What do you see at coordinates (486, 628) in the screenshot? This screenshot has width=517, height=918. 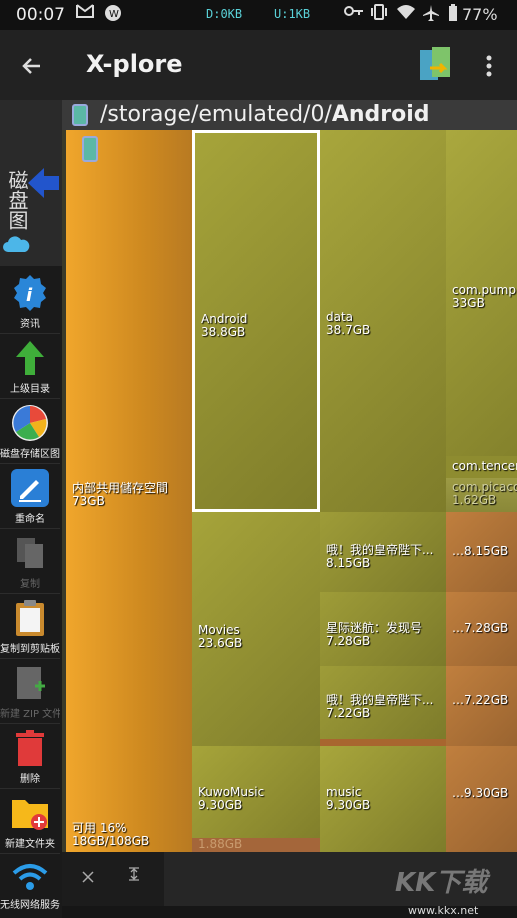 I see `file-2-size: 7.28GB` at bounding box center [486, 628].